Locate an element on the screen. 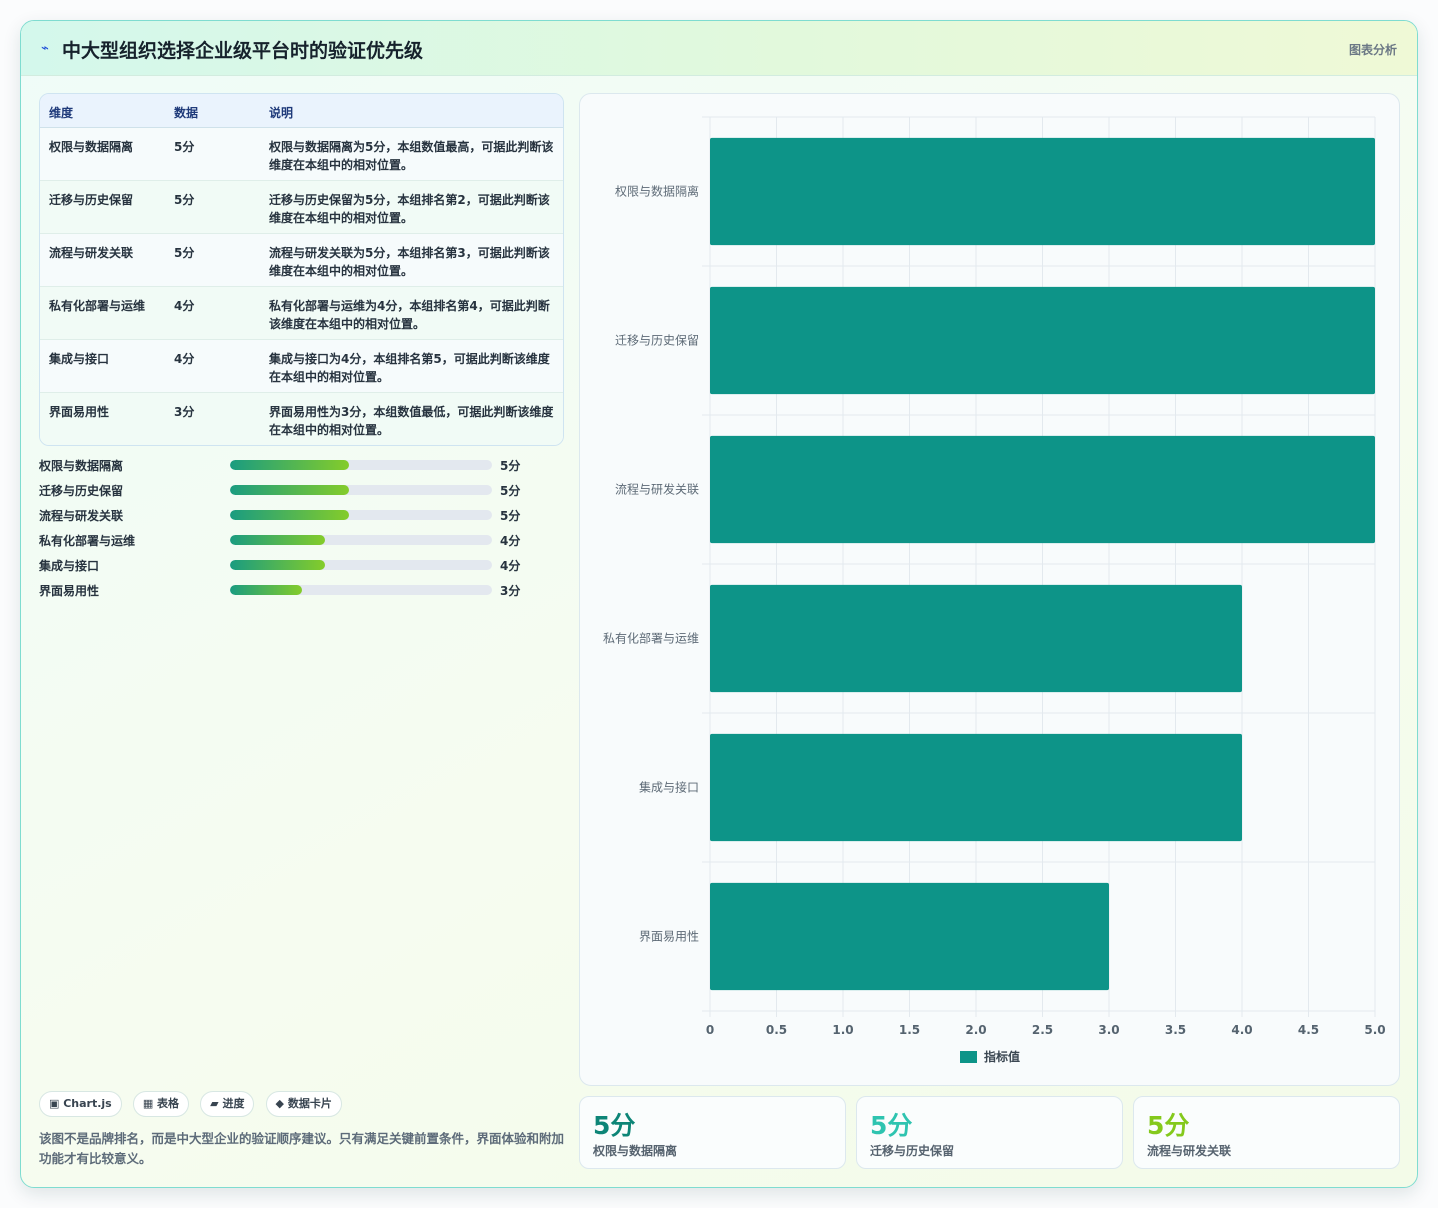 Image resolution: width=1438 pixels, height=1208 pixels. progress-row: 界面易用性 3分 is located at coordinates (289, 592).